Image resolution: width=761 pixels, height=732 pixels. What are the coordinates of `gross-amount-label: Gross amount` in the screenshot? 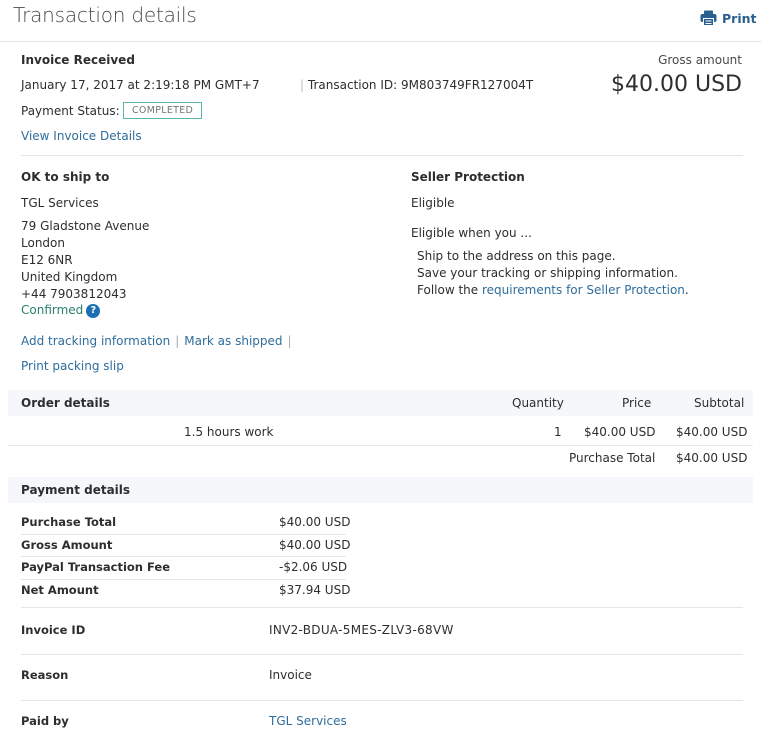 It's located at (700, 60).